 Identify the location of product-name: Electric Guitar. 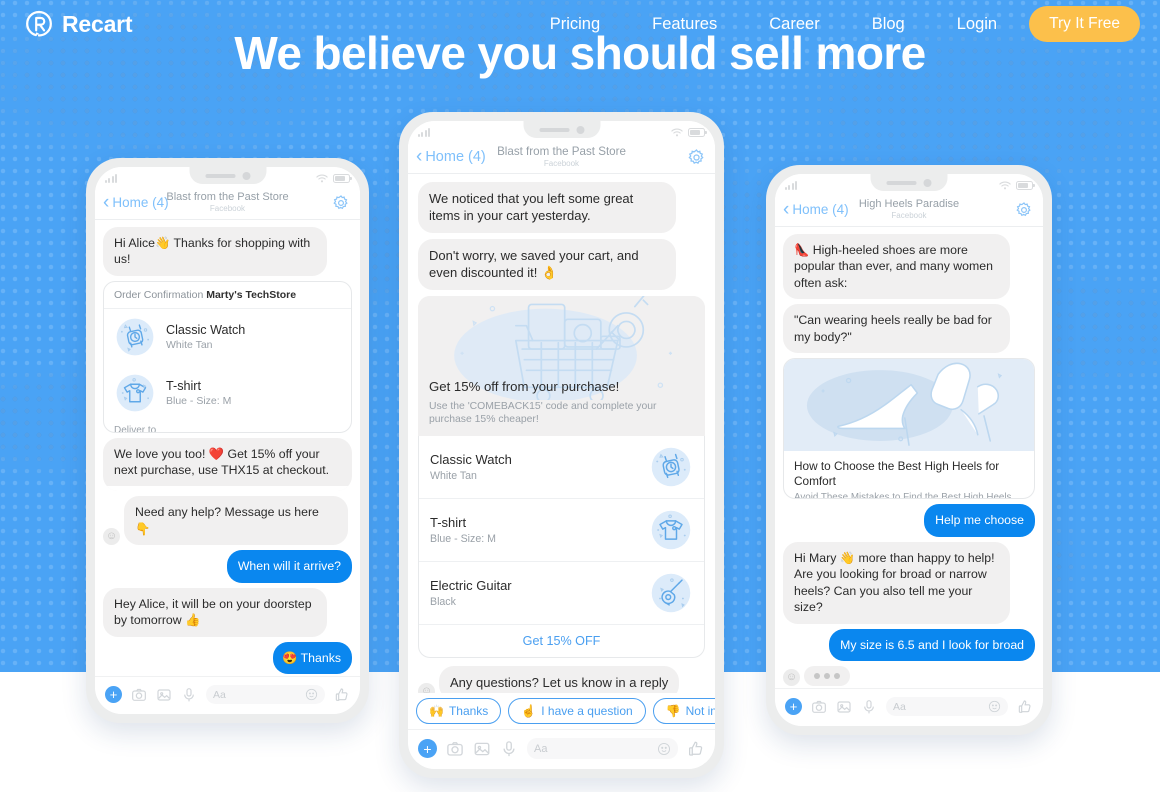
(471, 586).